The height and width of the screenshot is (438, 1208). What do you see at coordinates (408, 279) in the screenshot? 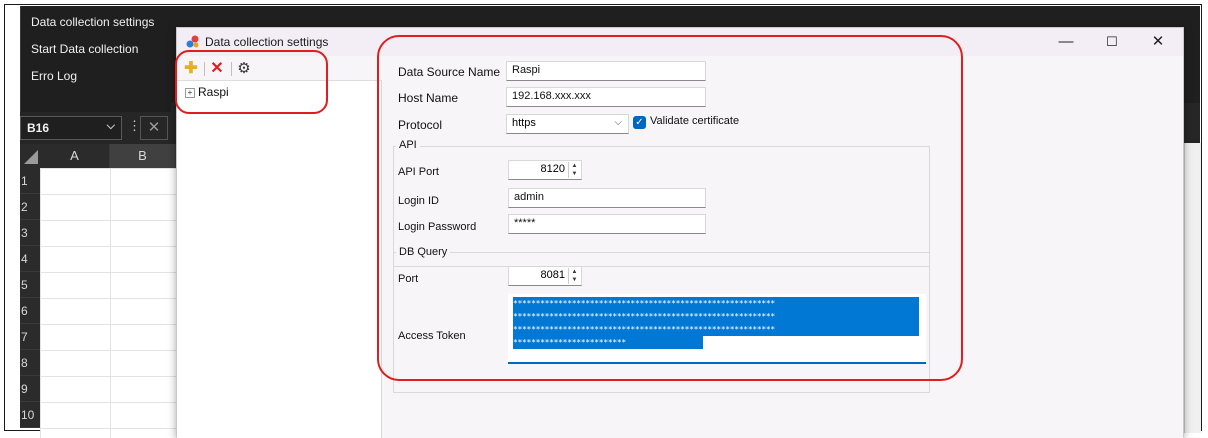
I see `db-port-label: Port` at bounding box center [408, 279].